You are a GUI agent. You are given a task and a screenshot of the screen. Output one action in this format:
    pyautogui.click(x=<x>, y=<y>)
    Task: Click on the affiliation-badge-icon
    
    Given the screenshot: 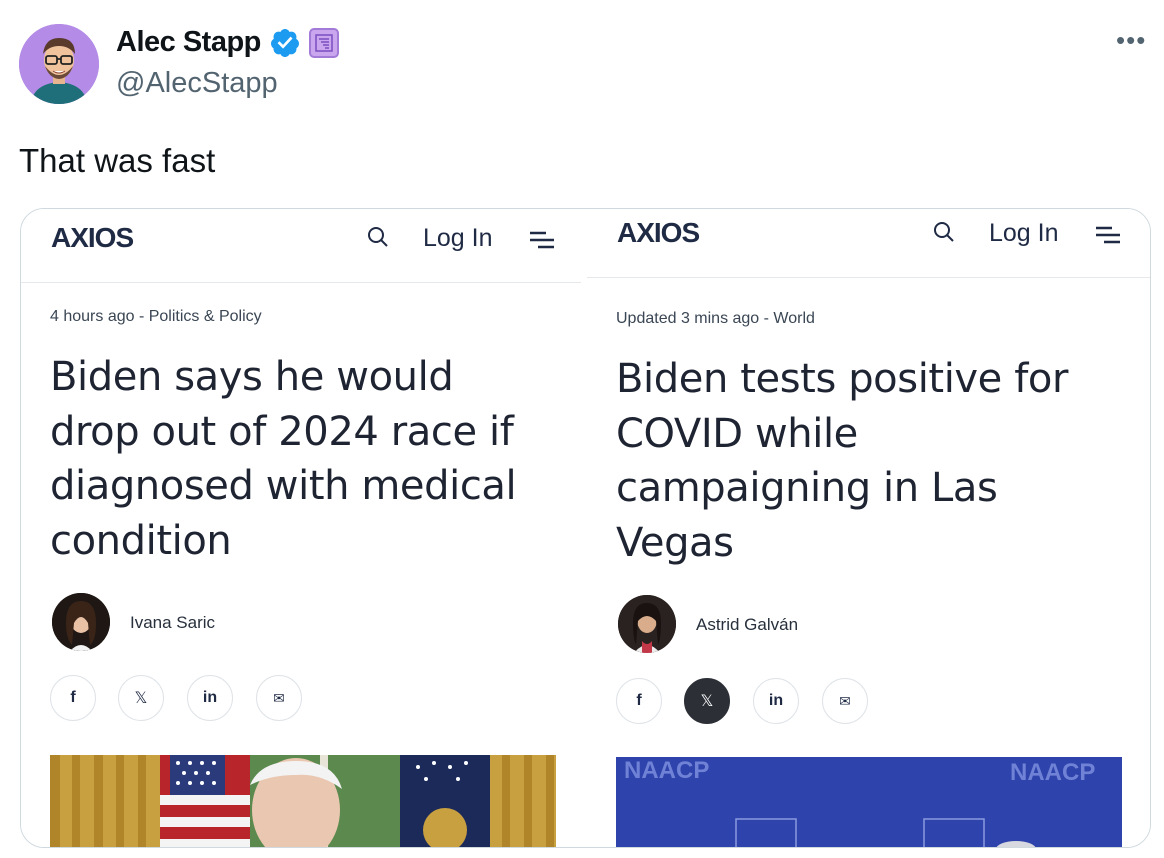 What is the action you would take?
    pyautogui.click(x=323, y=42)
    